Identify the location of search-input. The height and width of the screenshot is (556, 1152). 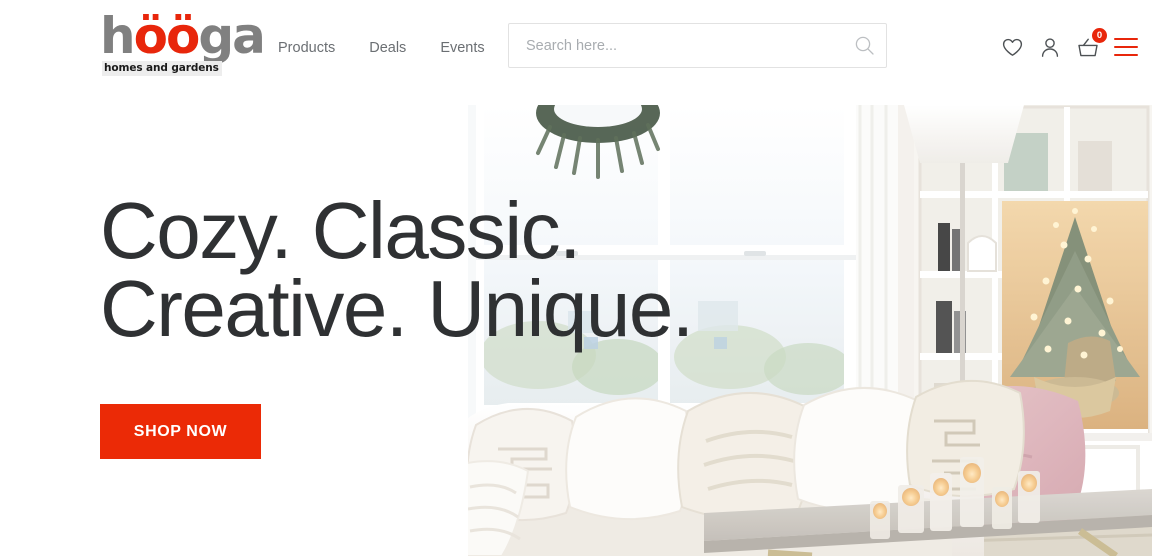
(675, 45).